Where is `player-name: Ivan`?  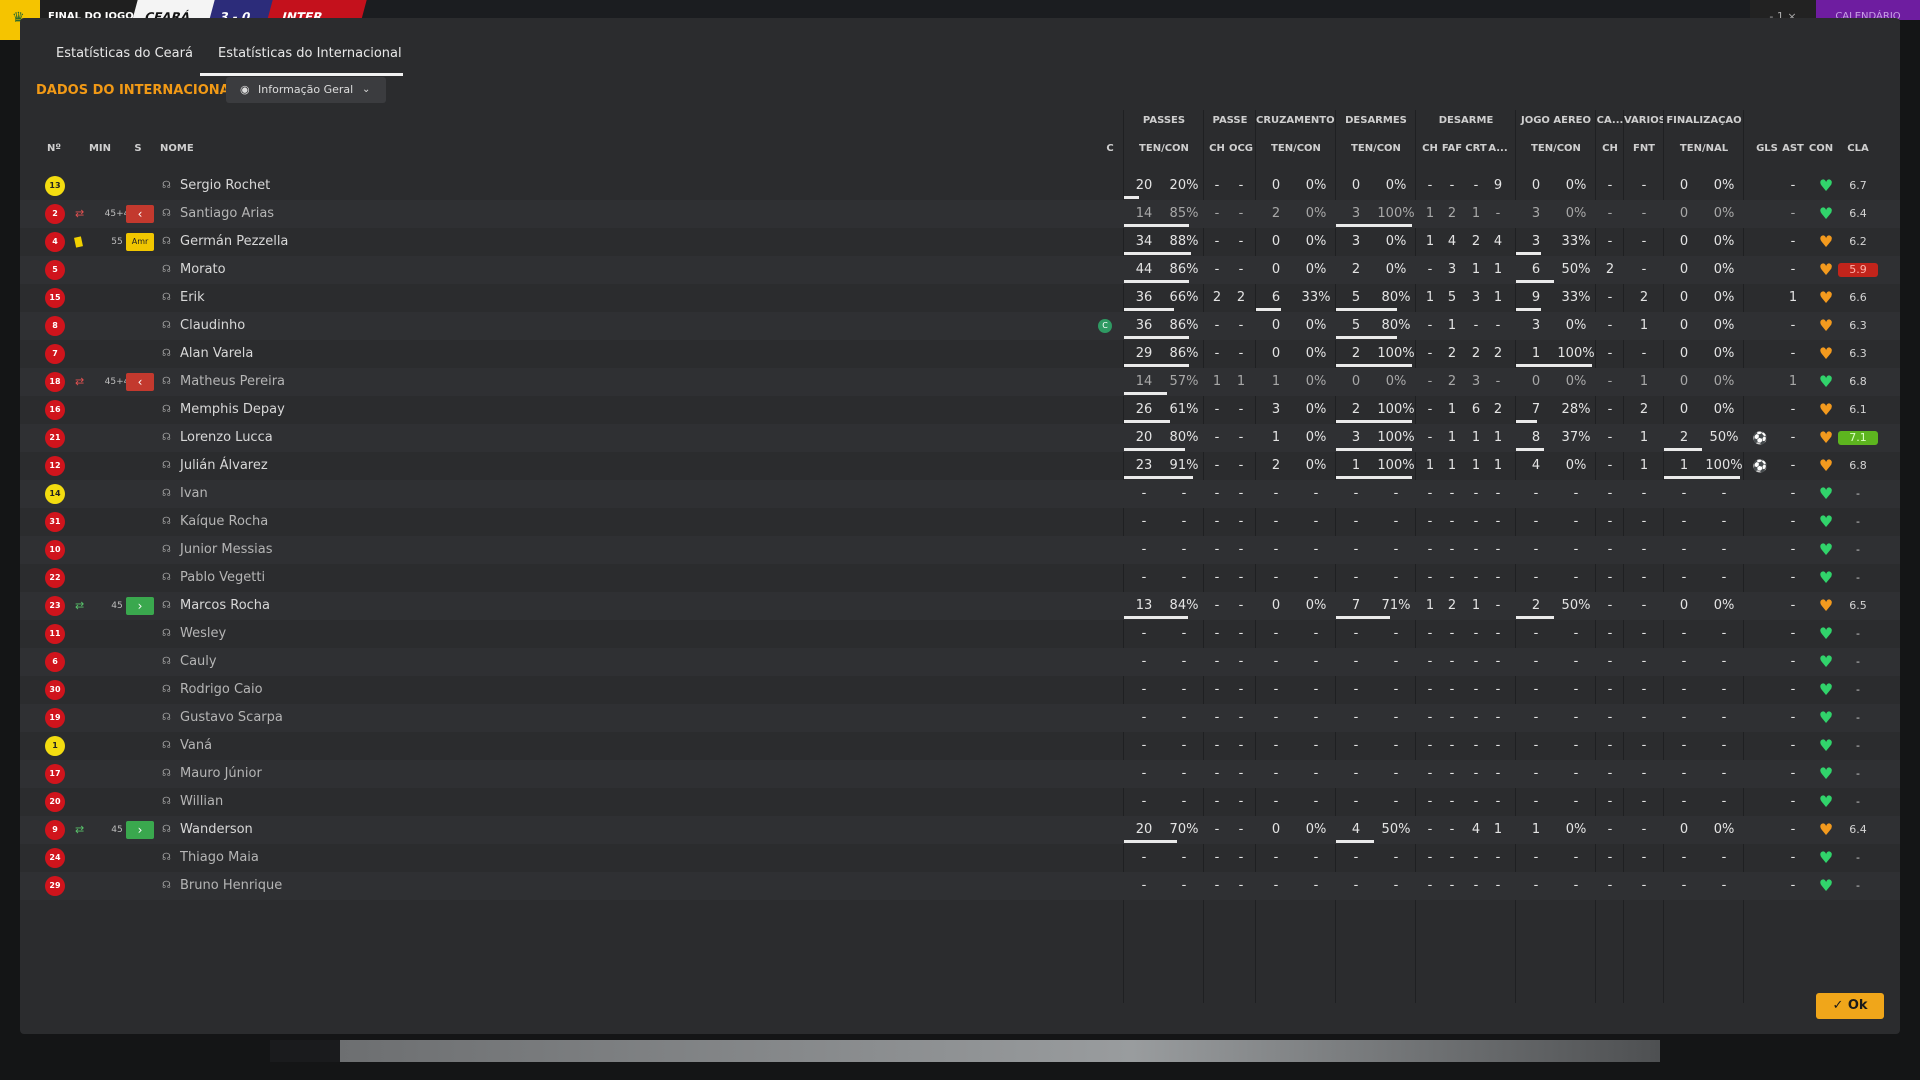
player-name: Ivan is located at coordinates (194, 494).